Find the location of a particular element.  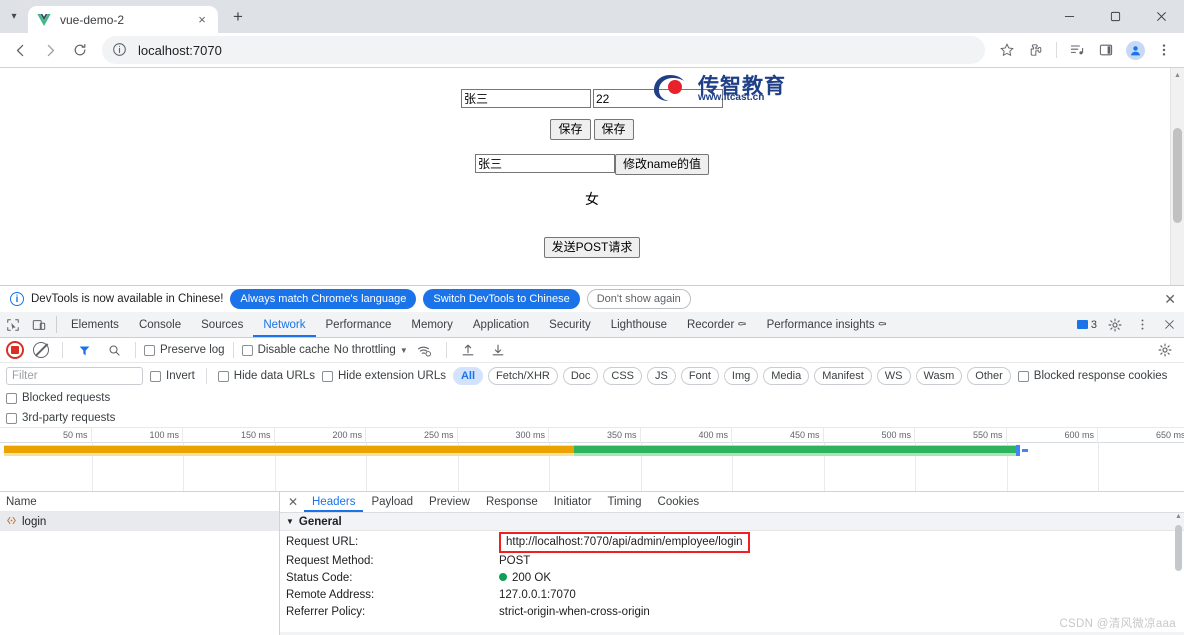

blocked-response-cookies-checkbox: Blocked response cookies is located at coordinates (1092, 376).